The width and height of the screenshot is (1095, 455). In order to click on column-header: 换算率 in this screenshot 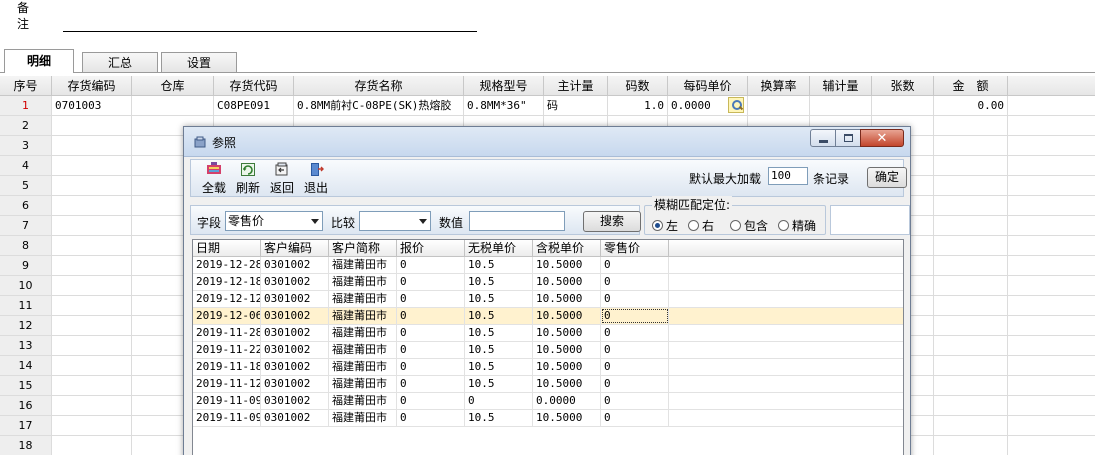, I will do `click(779, 85)`.